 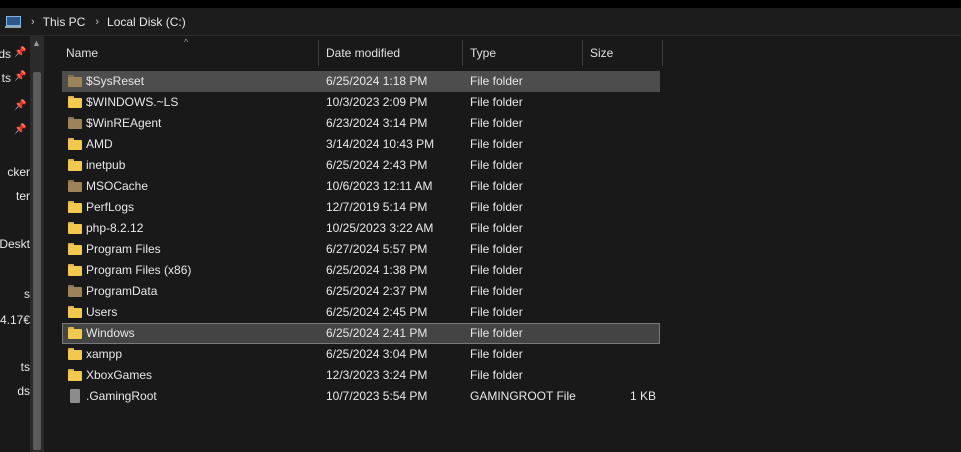 I want to click on file-name: Program Files (x86), so click(x=139, y=270).